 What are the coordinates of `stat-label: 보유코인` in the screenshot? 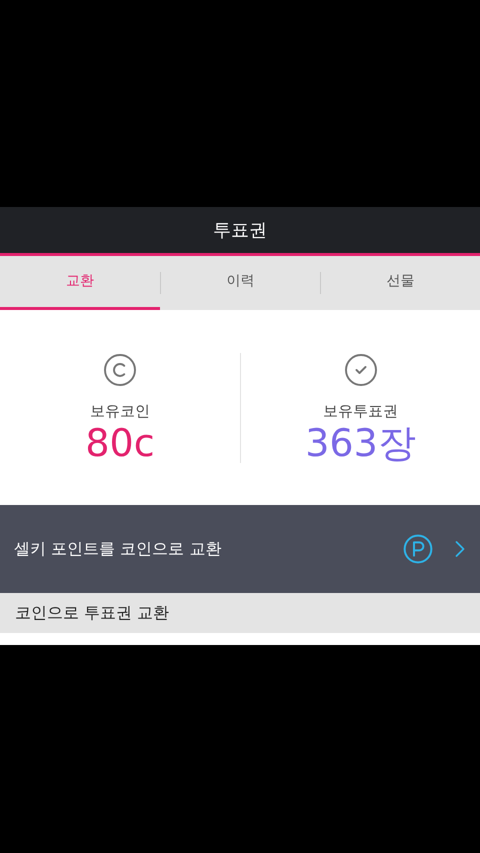 It's located at (120, 411).